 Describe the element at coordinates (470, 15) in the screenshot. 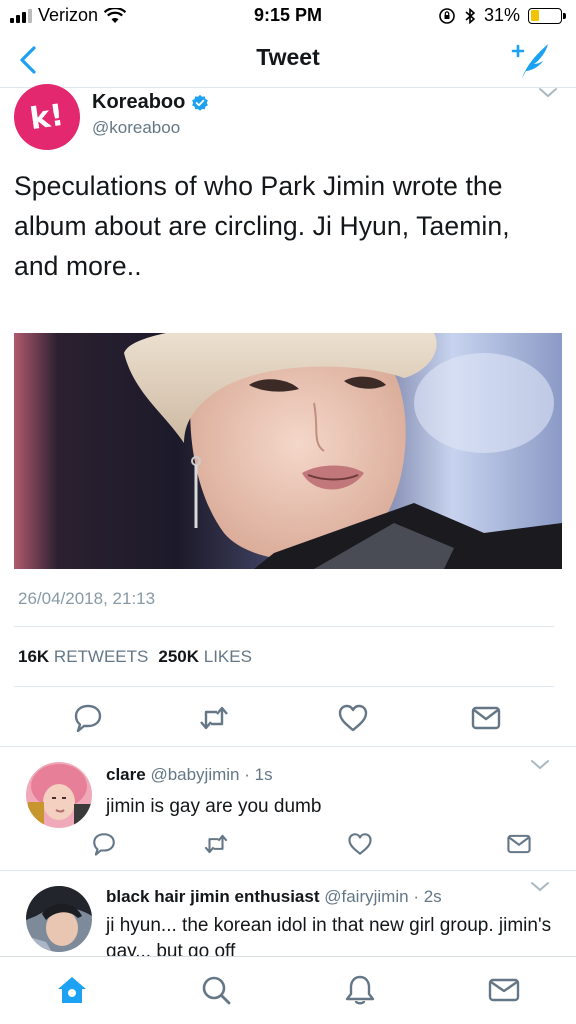

I see `bluetooth-icon` at that location.